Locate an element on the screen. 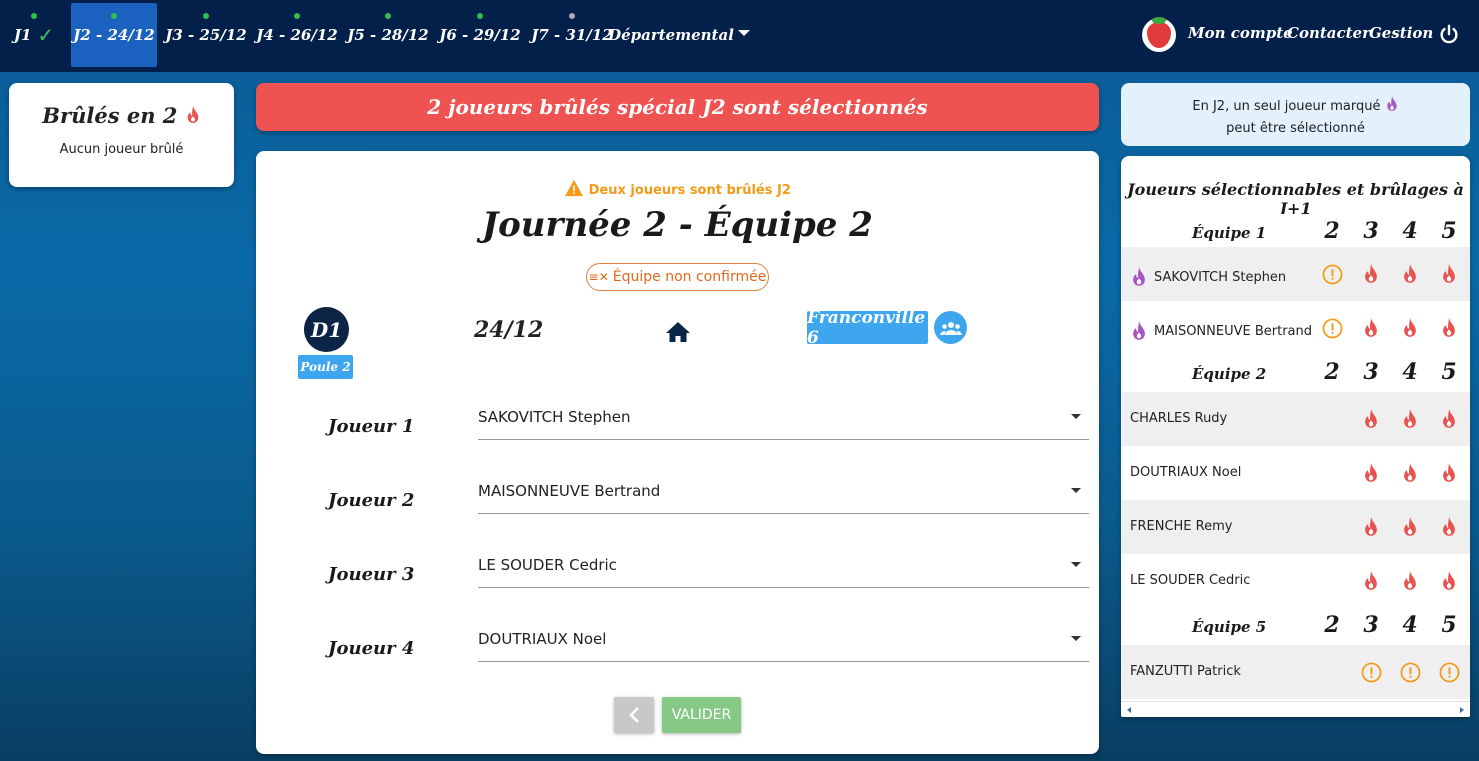  team-header: Équipe 2 2345 is located at coordinates (1295, 375).